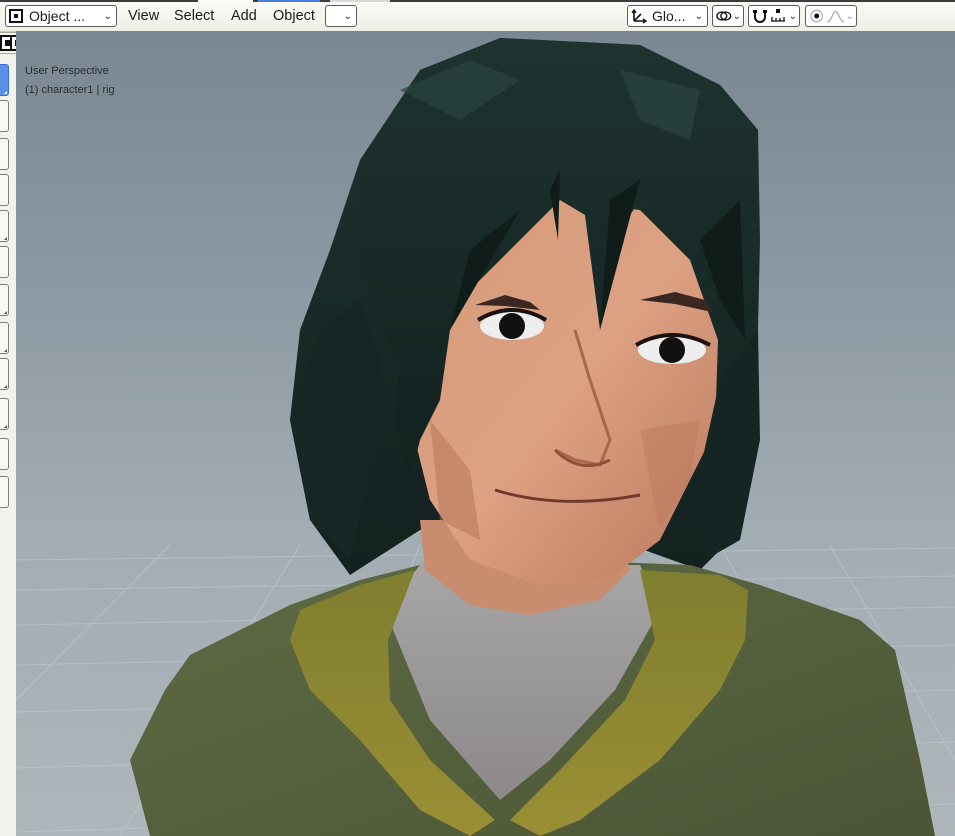 This screenshot has width=955, height=836. I want to click on menu-add: Add, so click(244, 16).